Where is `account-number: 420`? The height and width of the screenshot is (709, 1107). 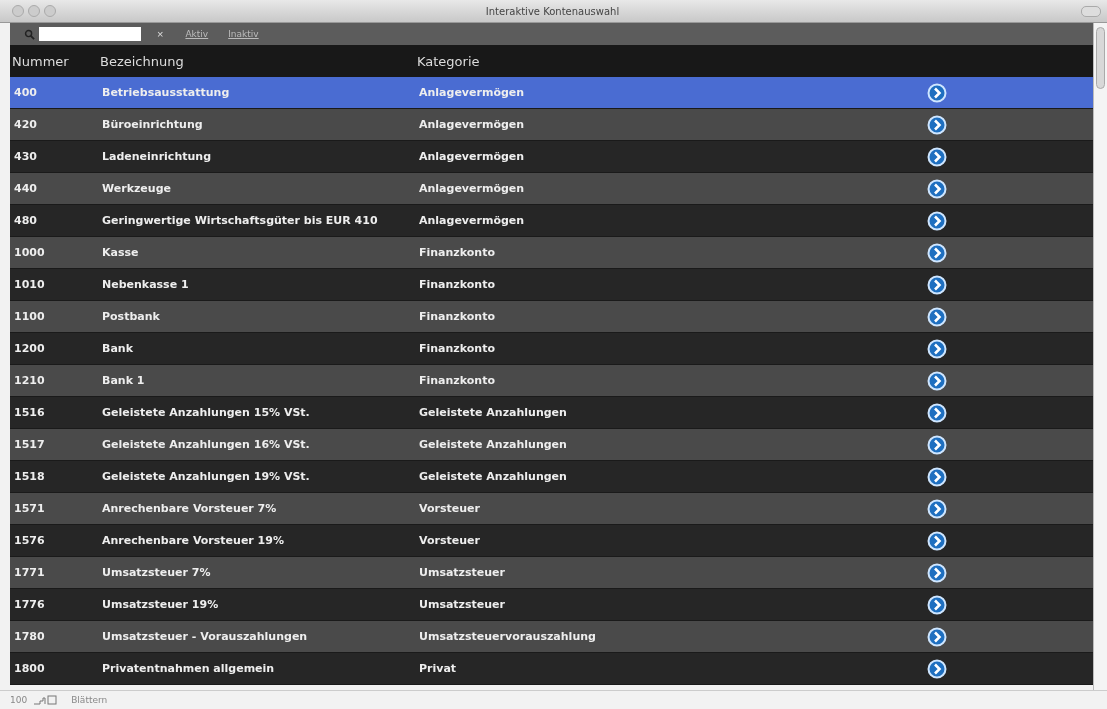 account-number: 420 is located at coordinates (25, 124).